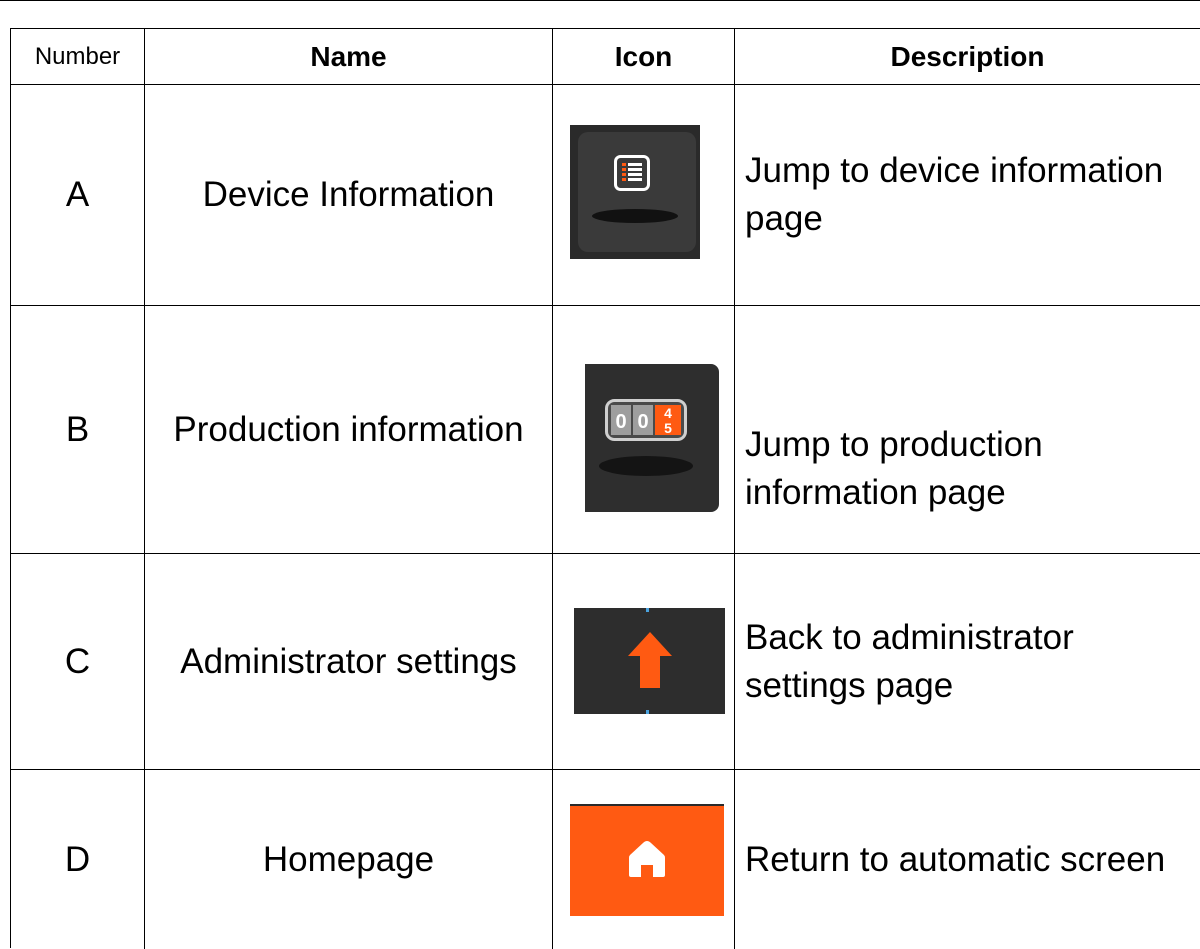  I want to click on row-description-cell: Return to automatic screen, so click(967, 859).